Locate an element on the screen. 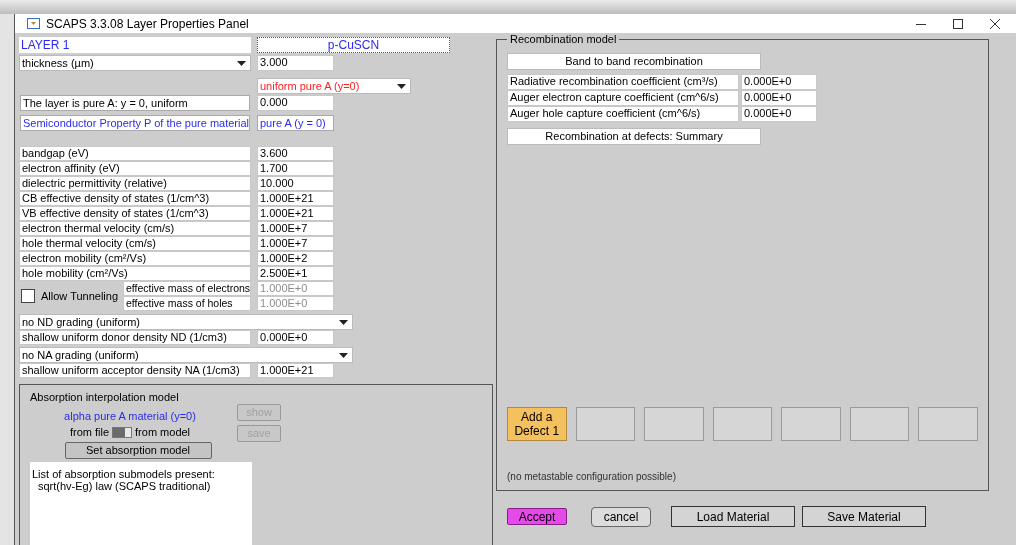 This screenshot has width=1016, height=545. parameter-label: effective mass of electrons is located at coordinates (187, 288).